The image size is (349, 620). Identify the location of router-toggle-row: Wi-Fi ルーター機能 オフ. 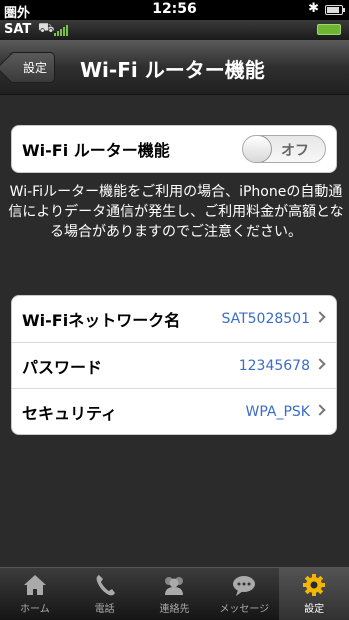
(174, 149).